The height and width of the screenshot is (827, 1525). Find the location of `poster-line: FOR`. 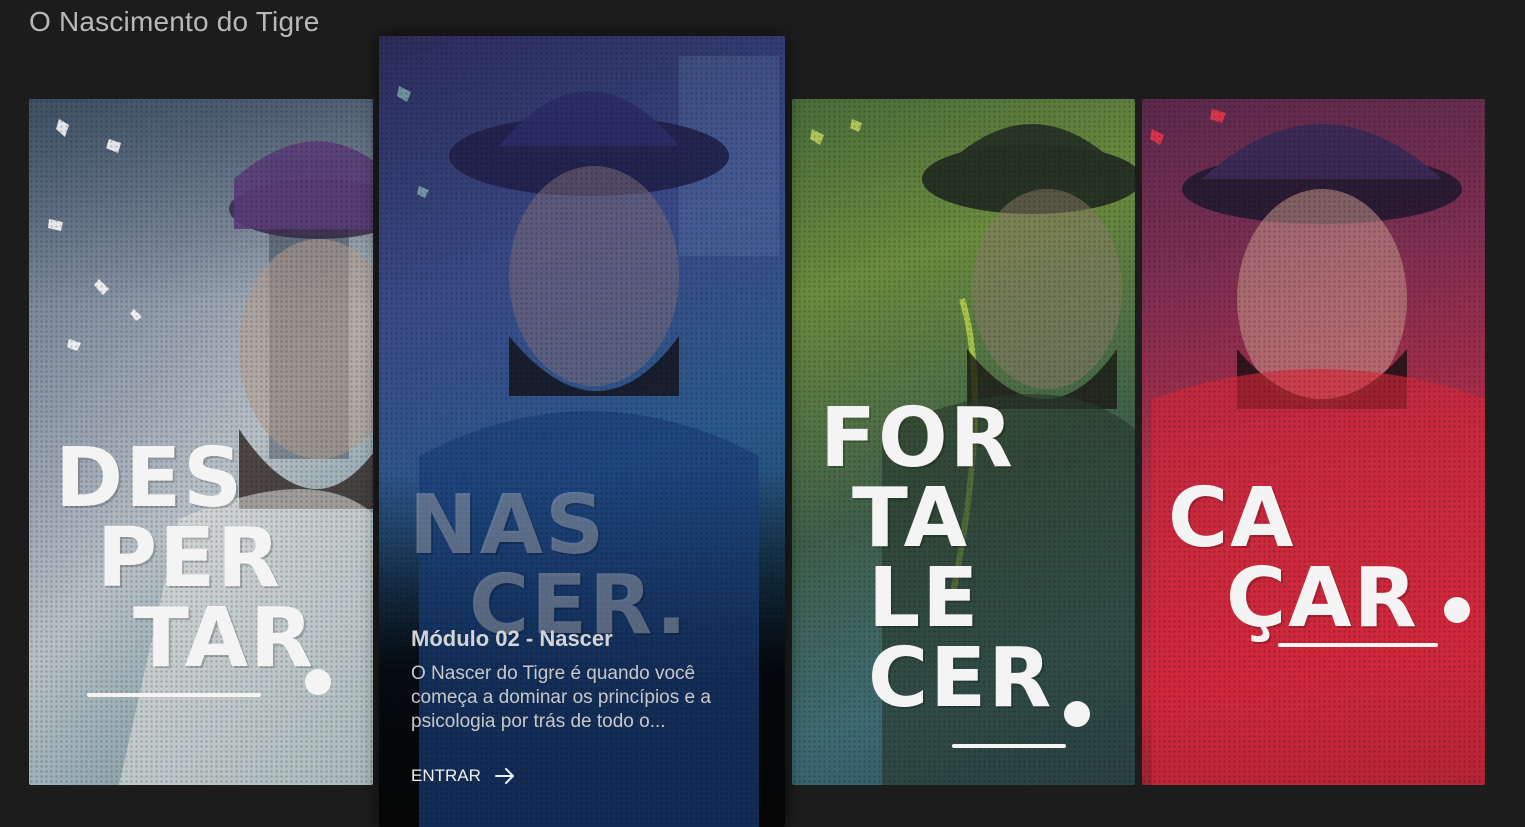

poster-line: FOR is located at coordinates (917, 438).